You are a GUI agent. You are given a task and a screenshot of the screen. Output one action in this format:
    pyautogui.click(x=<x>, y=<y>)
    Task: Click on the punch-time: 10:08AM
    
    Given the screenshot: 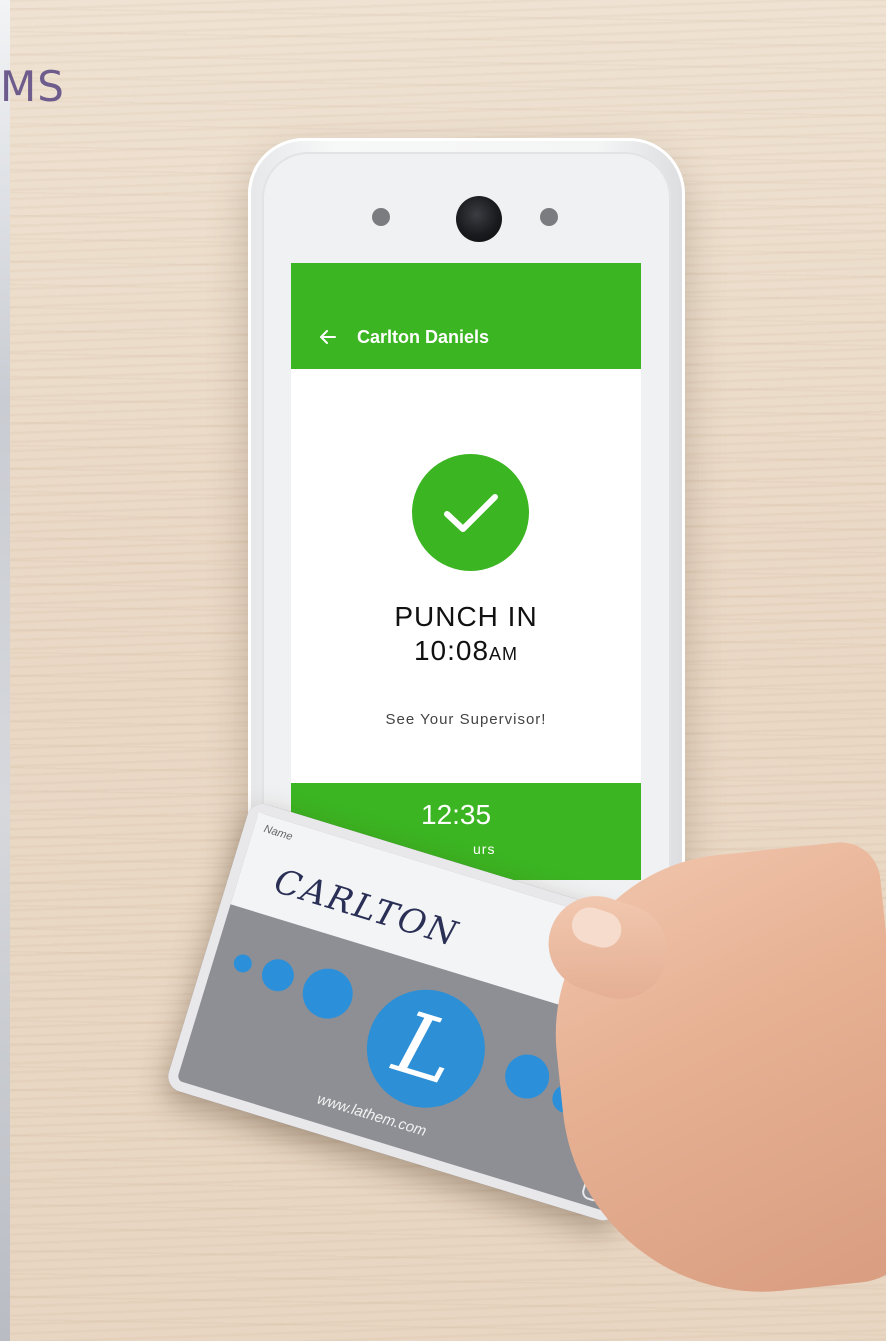 What is the action you would take?
    pyautogui.click(x=466, y=651)
    